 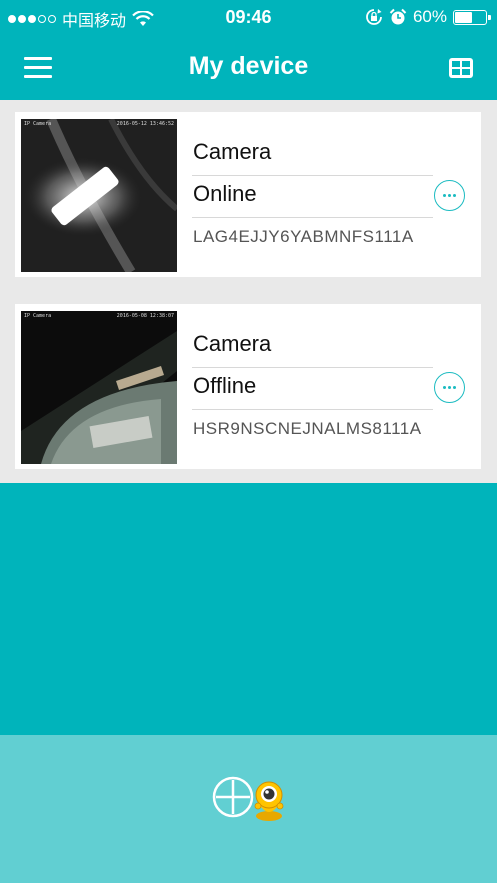 I want to click on status-bar: 中国移动 09:46 60%, so click(x=248, y=18).